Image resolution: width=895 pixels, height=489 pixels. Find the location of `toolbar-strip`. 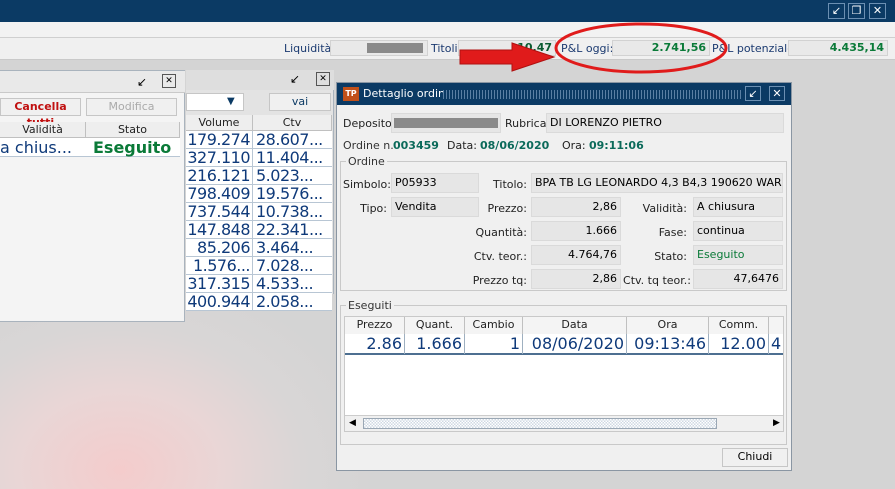

toolbar-strip is located at coordinates (447, 30).